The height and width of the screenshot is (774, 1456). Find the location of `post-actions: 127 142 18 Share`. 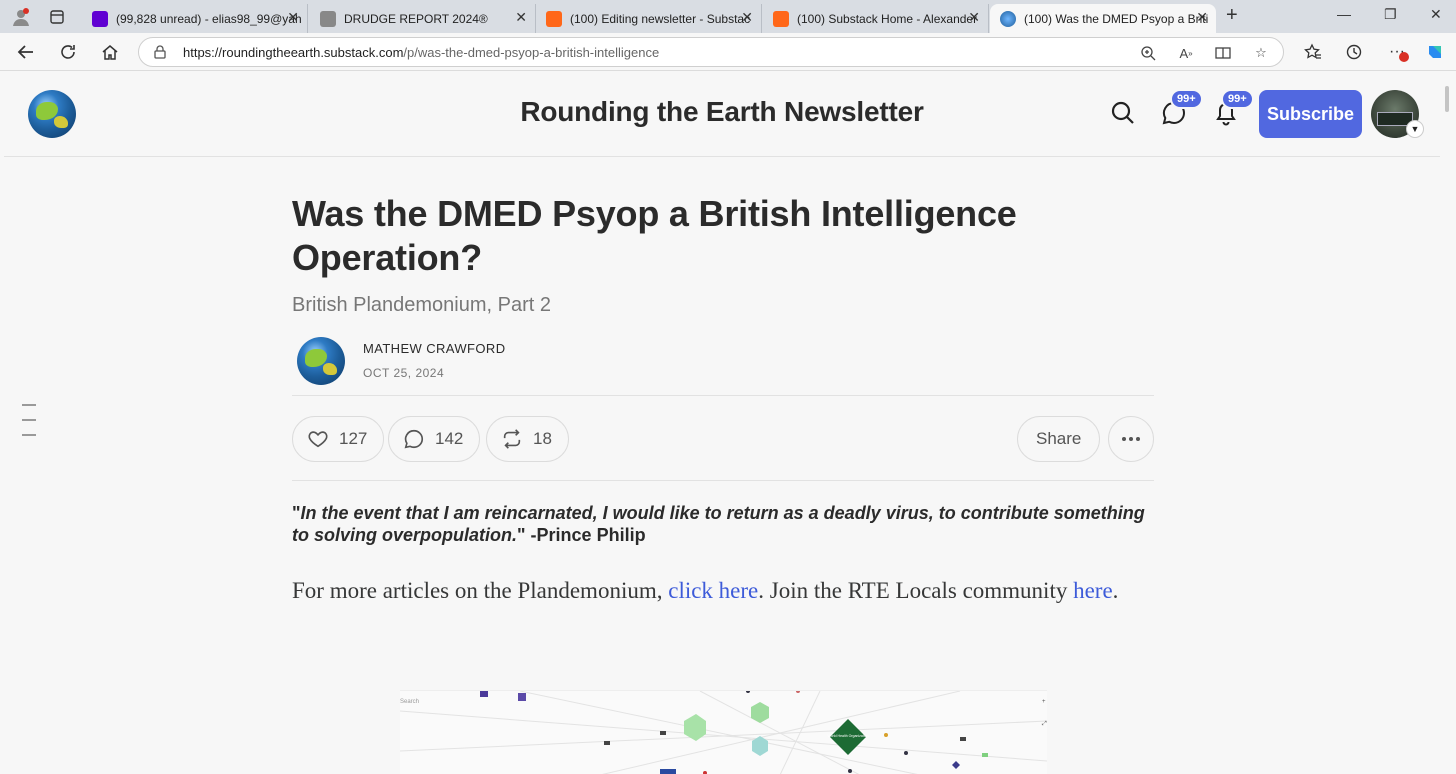

post-actions: 127 142 18 Share is located at coordinates (723, 438).